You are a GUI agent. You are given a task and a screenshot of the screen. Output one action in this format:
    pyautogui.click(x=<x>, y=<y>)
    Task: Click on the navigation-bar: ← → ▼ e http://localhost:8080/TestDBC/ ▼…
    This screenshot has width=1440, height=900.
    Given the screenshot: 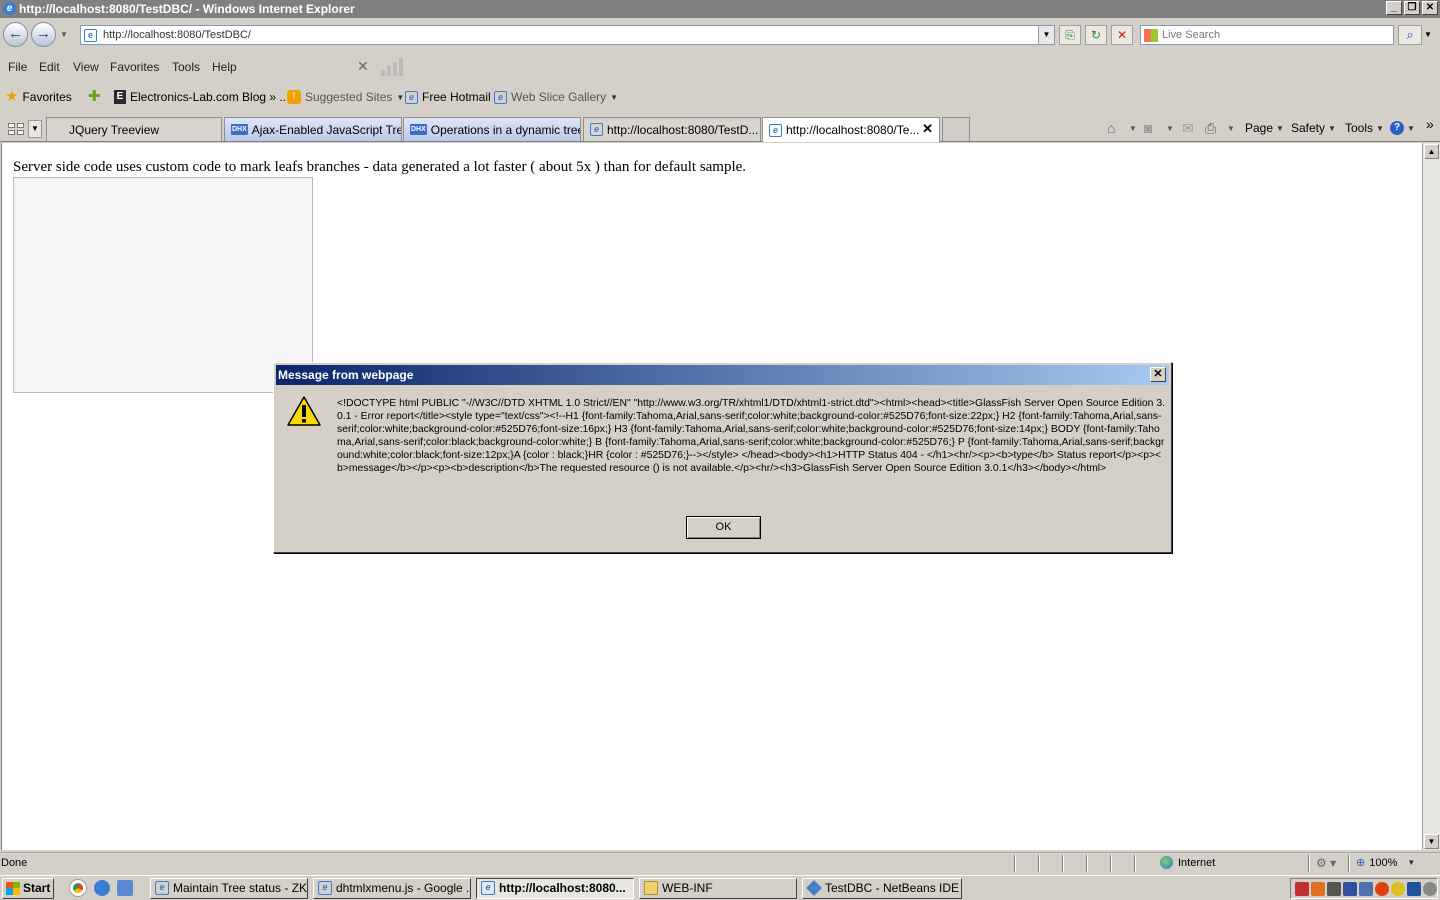 What is the action you would take?
    pyautogui.click(x=720, y=36)
    